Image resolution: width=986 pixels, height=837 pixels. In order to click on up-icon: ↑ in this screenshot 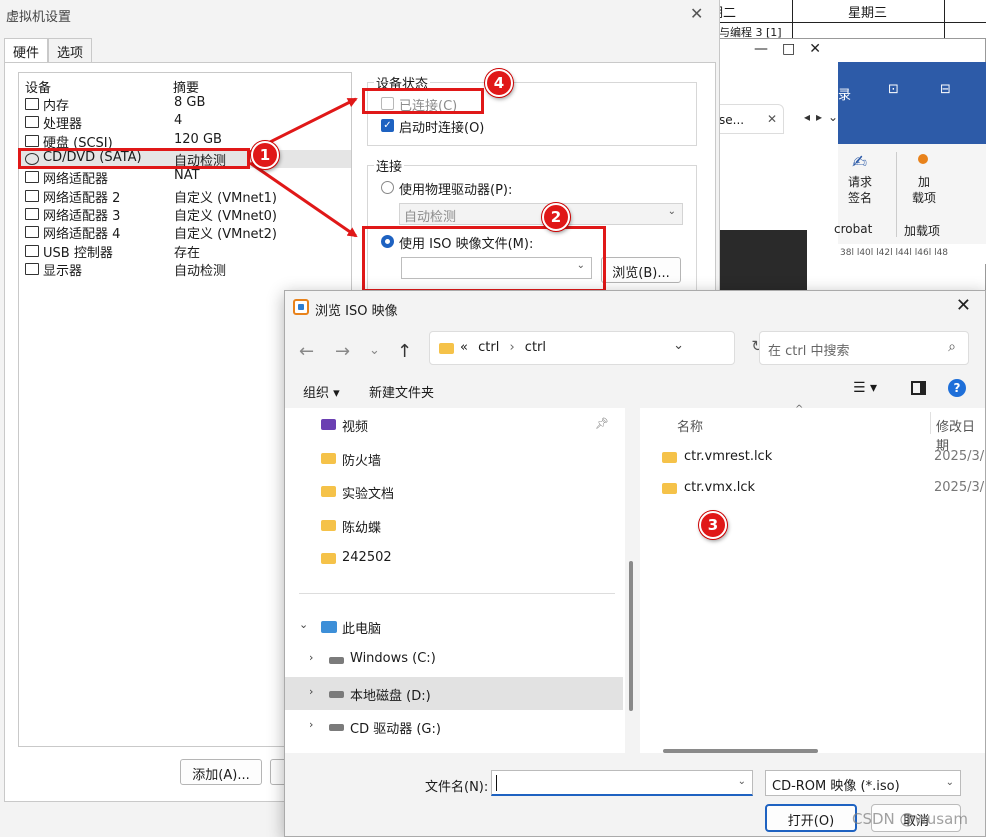, I will do `click(404, 351)`.